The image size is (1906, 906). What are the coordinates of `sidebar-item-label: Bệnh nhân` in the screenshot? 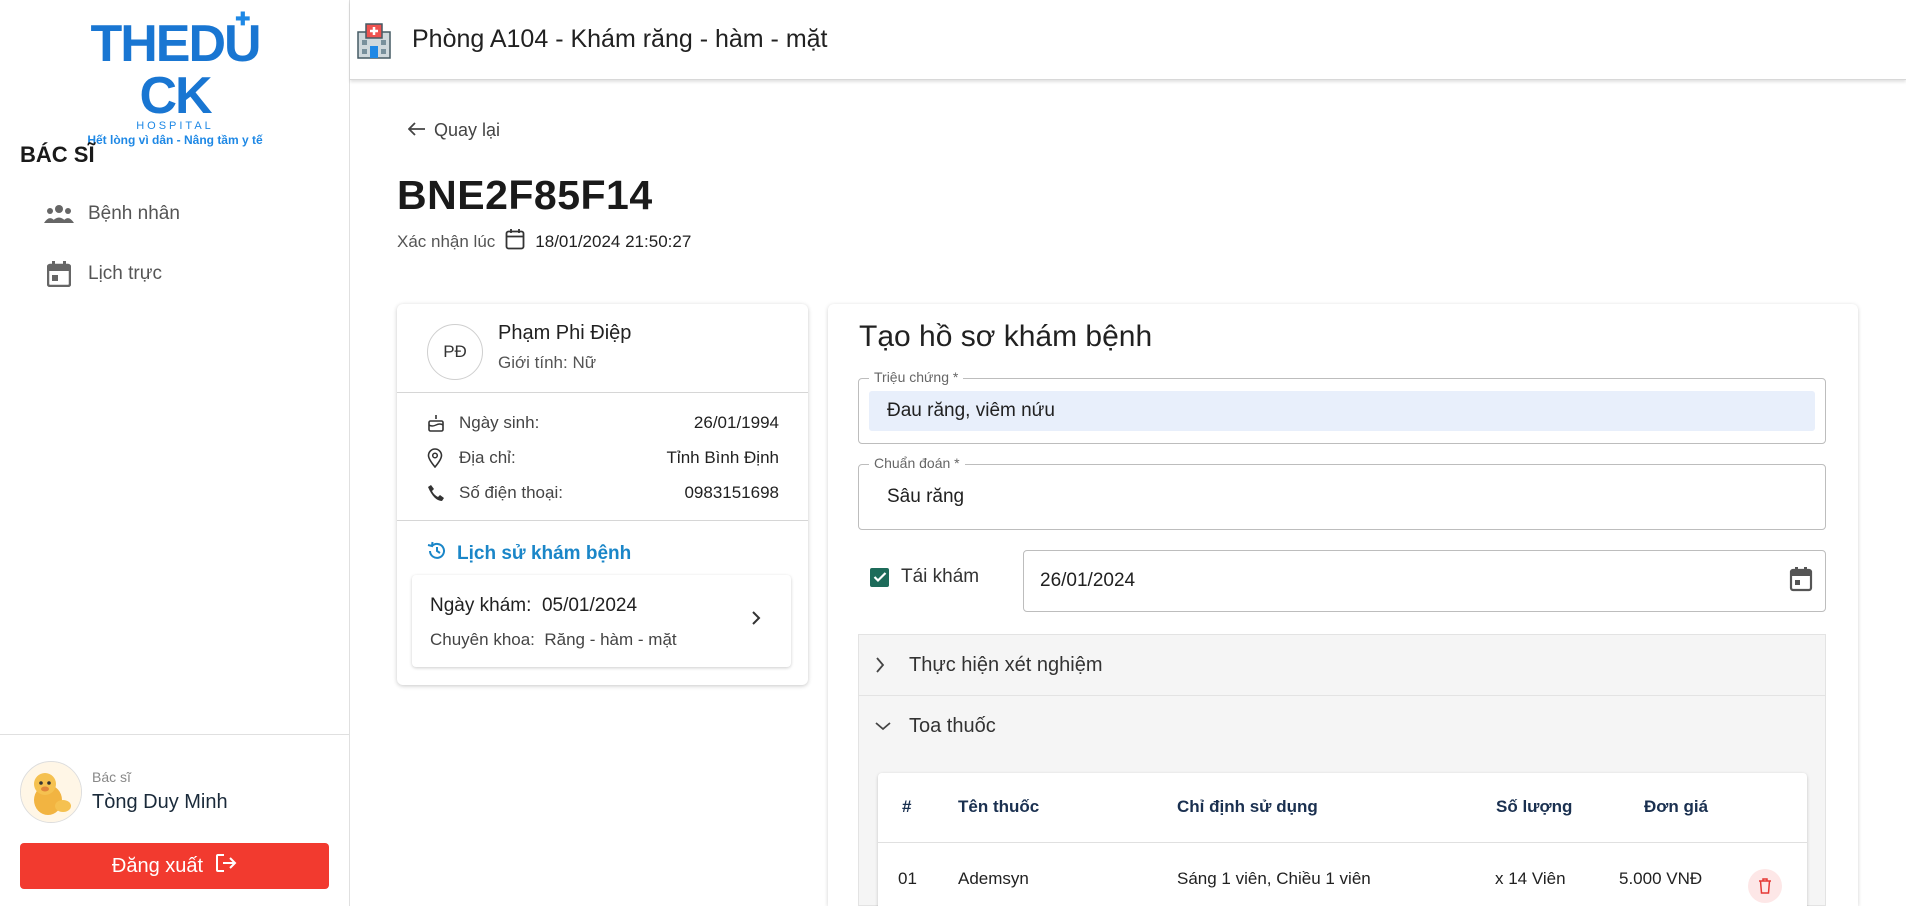 It's located at (134, 213).